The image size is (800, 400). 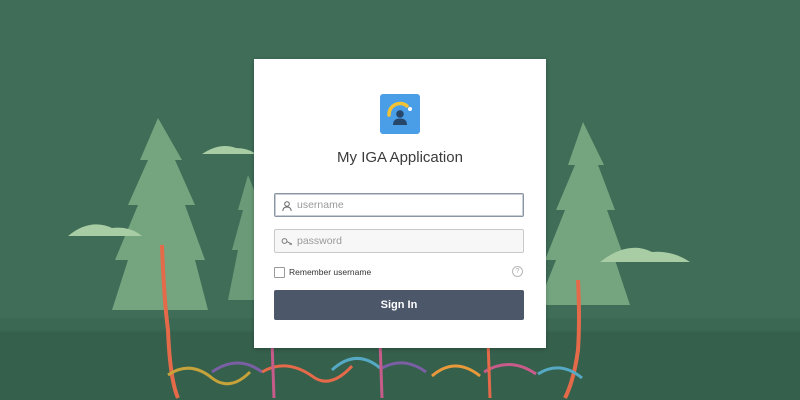 What do you see at coordinates (399, 305) in the screenshot?
I see `sign-in-button: Sign In` at bounding box center [399, 305].